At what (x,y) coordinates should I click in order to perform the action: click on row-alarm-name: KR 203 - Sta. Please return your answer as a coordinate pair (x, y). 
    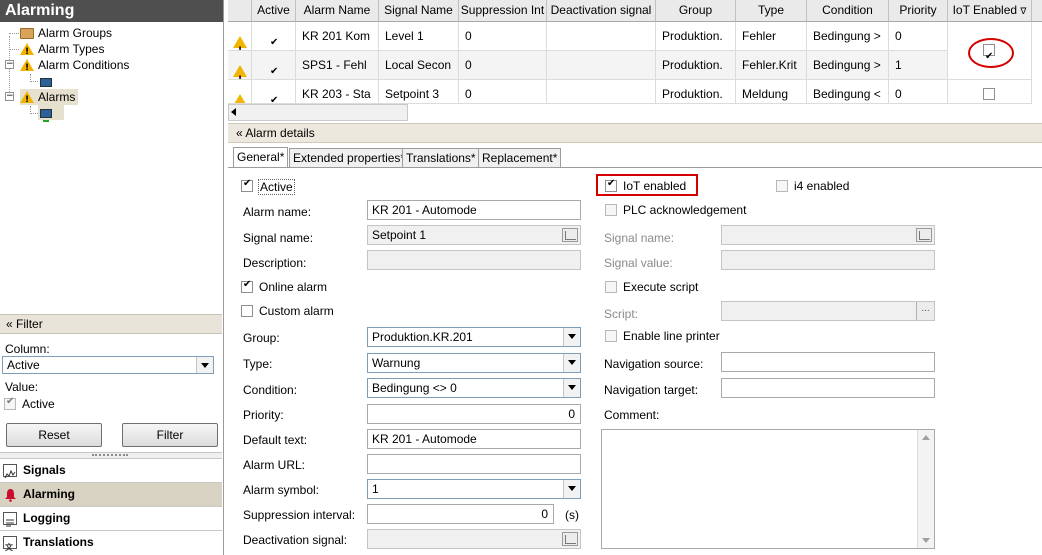
    Looking at the image, I should click on (337, 92).